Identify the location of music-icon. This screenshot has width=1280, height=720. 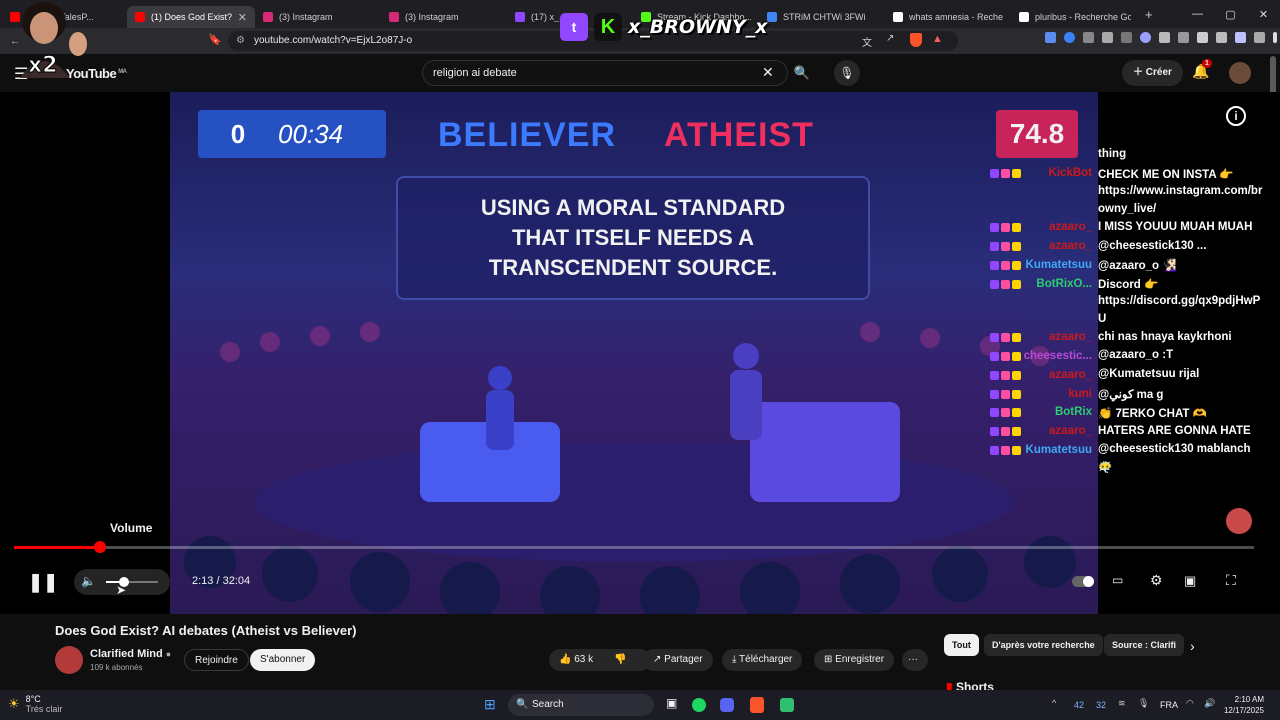
(1164, 37).